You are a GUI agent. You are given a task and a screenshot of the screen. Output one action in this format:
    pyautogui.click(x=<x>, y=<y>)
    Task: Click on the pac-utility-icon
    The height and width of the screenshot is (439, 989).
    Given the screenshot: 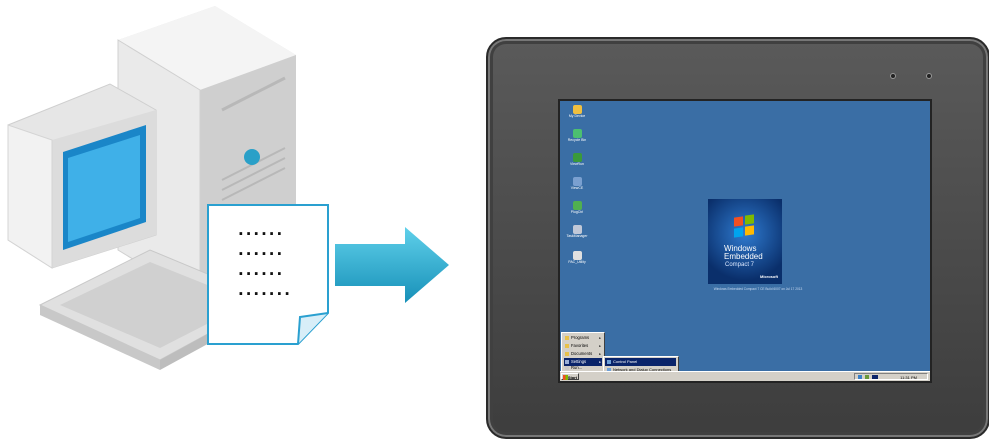 What is the action you would take?
    pyautogui.click(x=577, y=255)
    